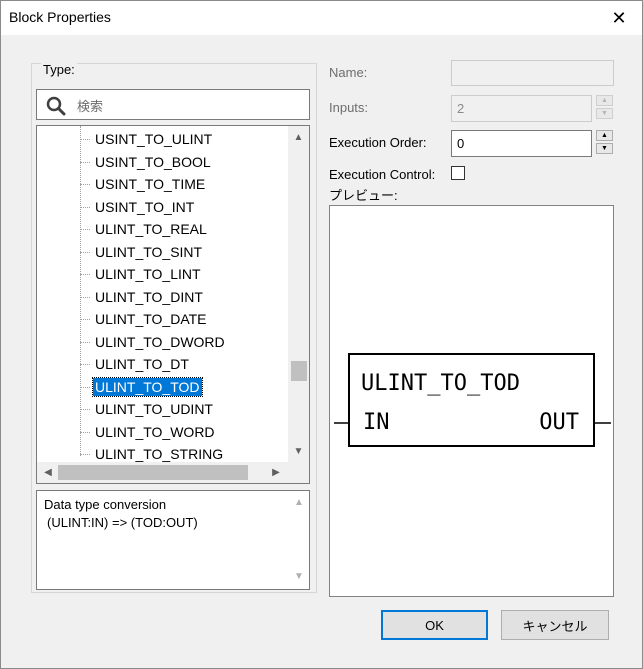 This screenshot has width=643, height=669. Describe the element at coordinates (149, 251) in the screenshot. I see `tree-item-label: ULINT_TO_SINT` at that location.